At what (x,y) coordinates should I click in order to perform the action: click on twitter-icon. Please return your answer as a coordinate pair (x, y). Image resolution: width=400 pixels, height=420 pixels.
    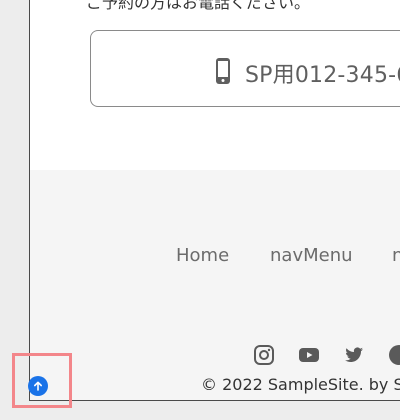
    Looking at the image, I should click on (354, 355).